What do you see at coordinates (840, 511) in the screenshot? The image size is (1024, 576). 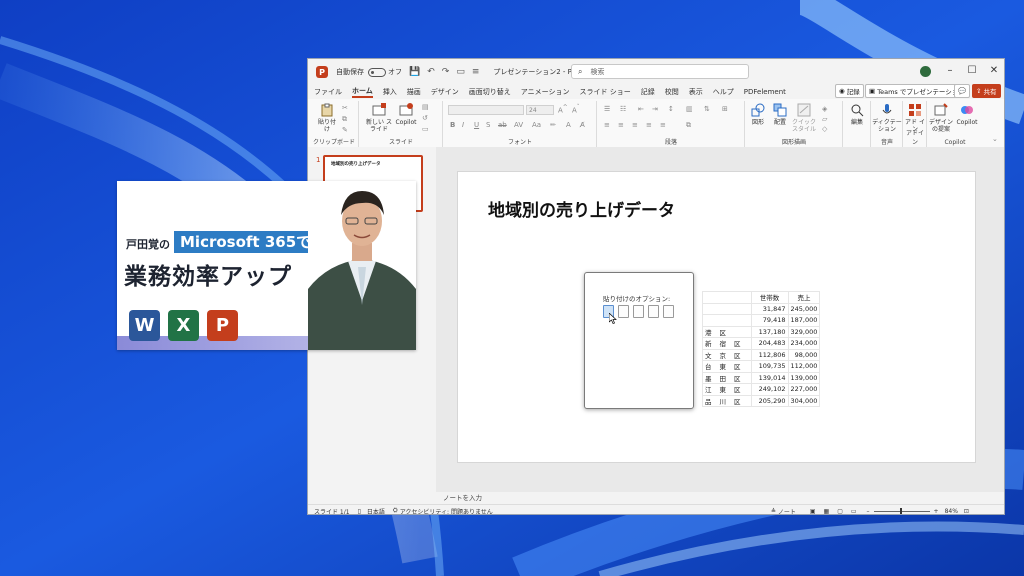 I see `reading-view-icon: ▢` at bounding box center [840, 511].